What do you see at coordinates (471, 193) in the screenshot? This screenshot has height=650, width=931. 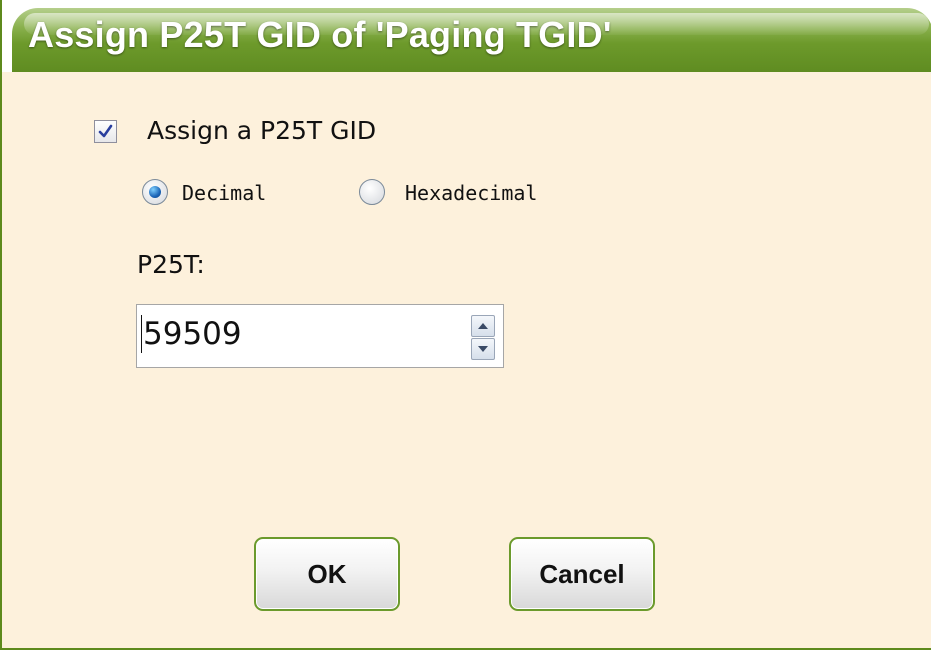 I see `hexadecimal-radio-label: Hexadecimal` at bounding box center [471, 193].